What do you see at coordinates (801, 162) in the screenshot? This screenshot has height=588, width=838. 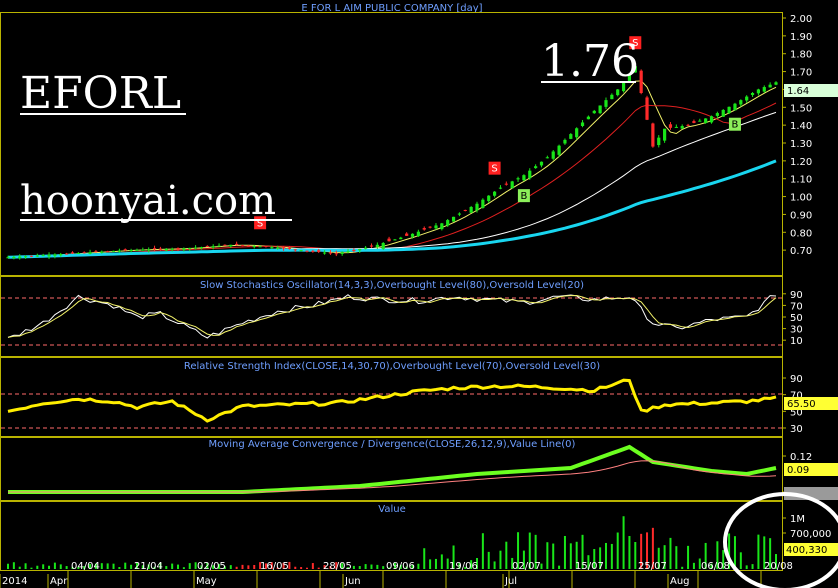 I see `axis-tick-label: 1.20` at bounding box center [801, 162].